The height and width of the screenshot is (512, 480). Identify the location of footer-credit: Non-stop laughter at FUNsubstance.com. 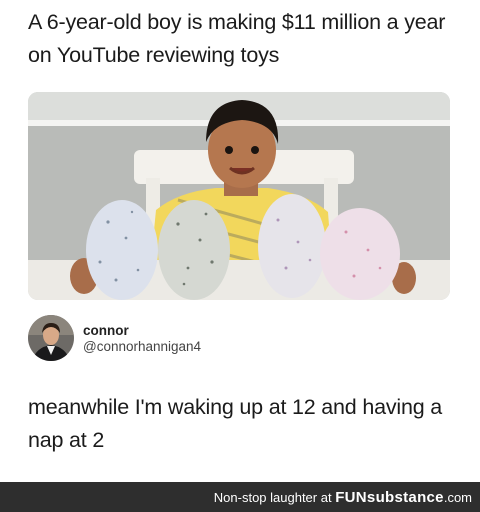
(343, 497).